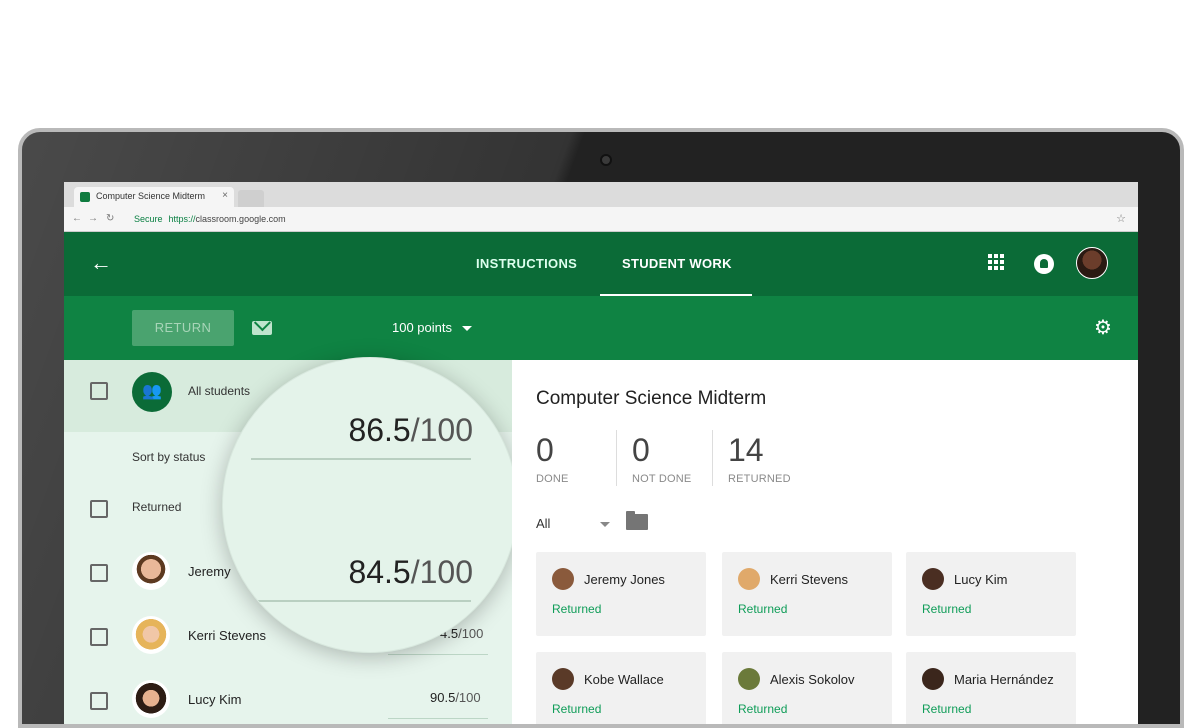 The image size is (1200, 728). I want to click on points-label: 100 points, so click(422, 327).